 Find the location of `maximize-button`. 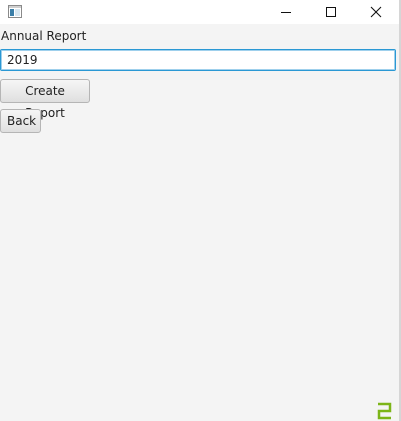

maximize-button is located at coordinates (331, 12).